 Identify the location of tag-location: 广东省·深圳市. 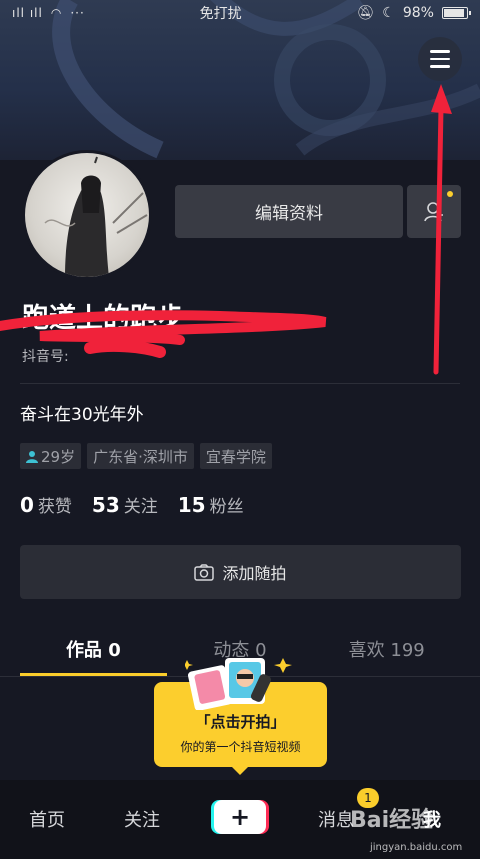
(140, 456).